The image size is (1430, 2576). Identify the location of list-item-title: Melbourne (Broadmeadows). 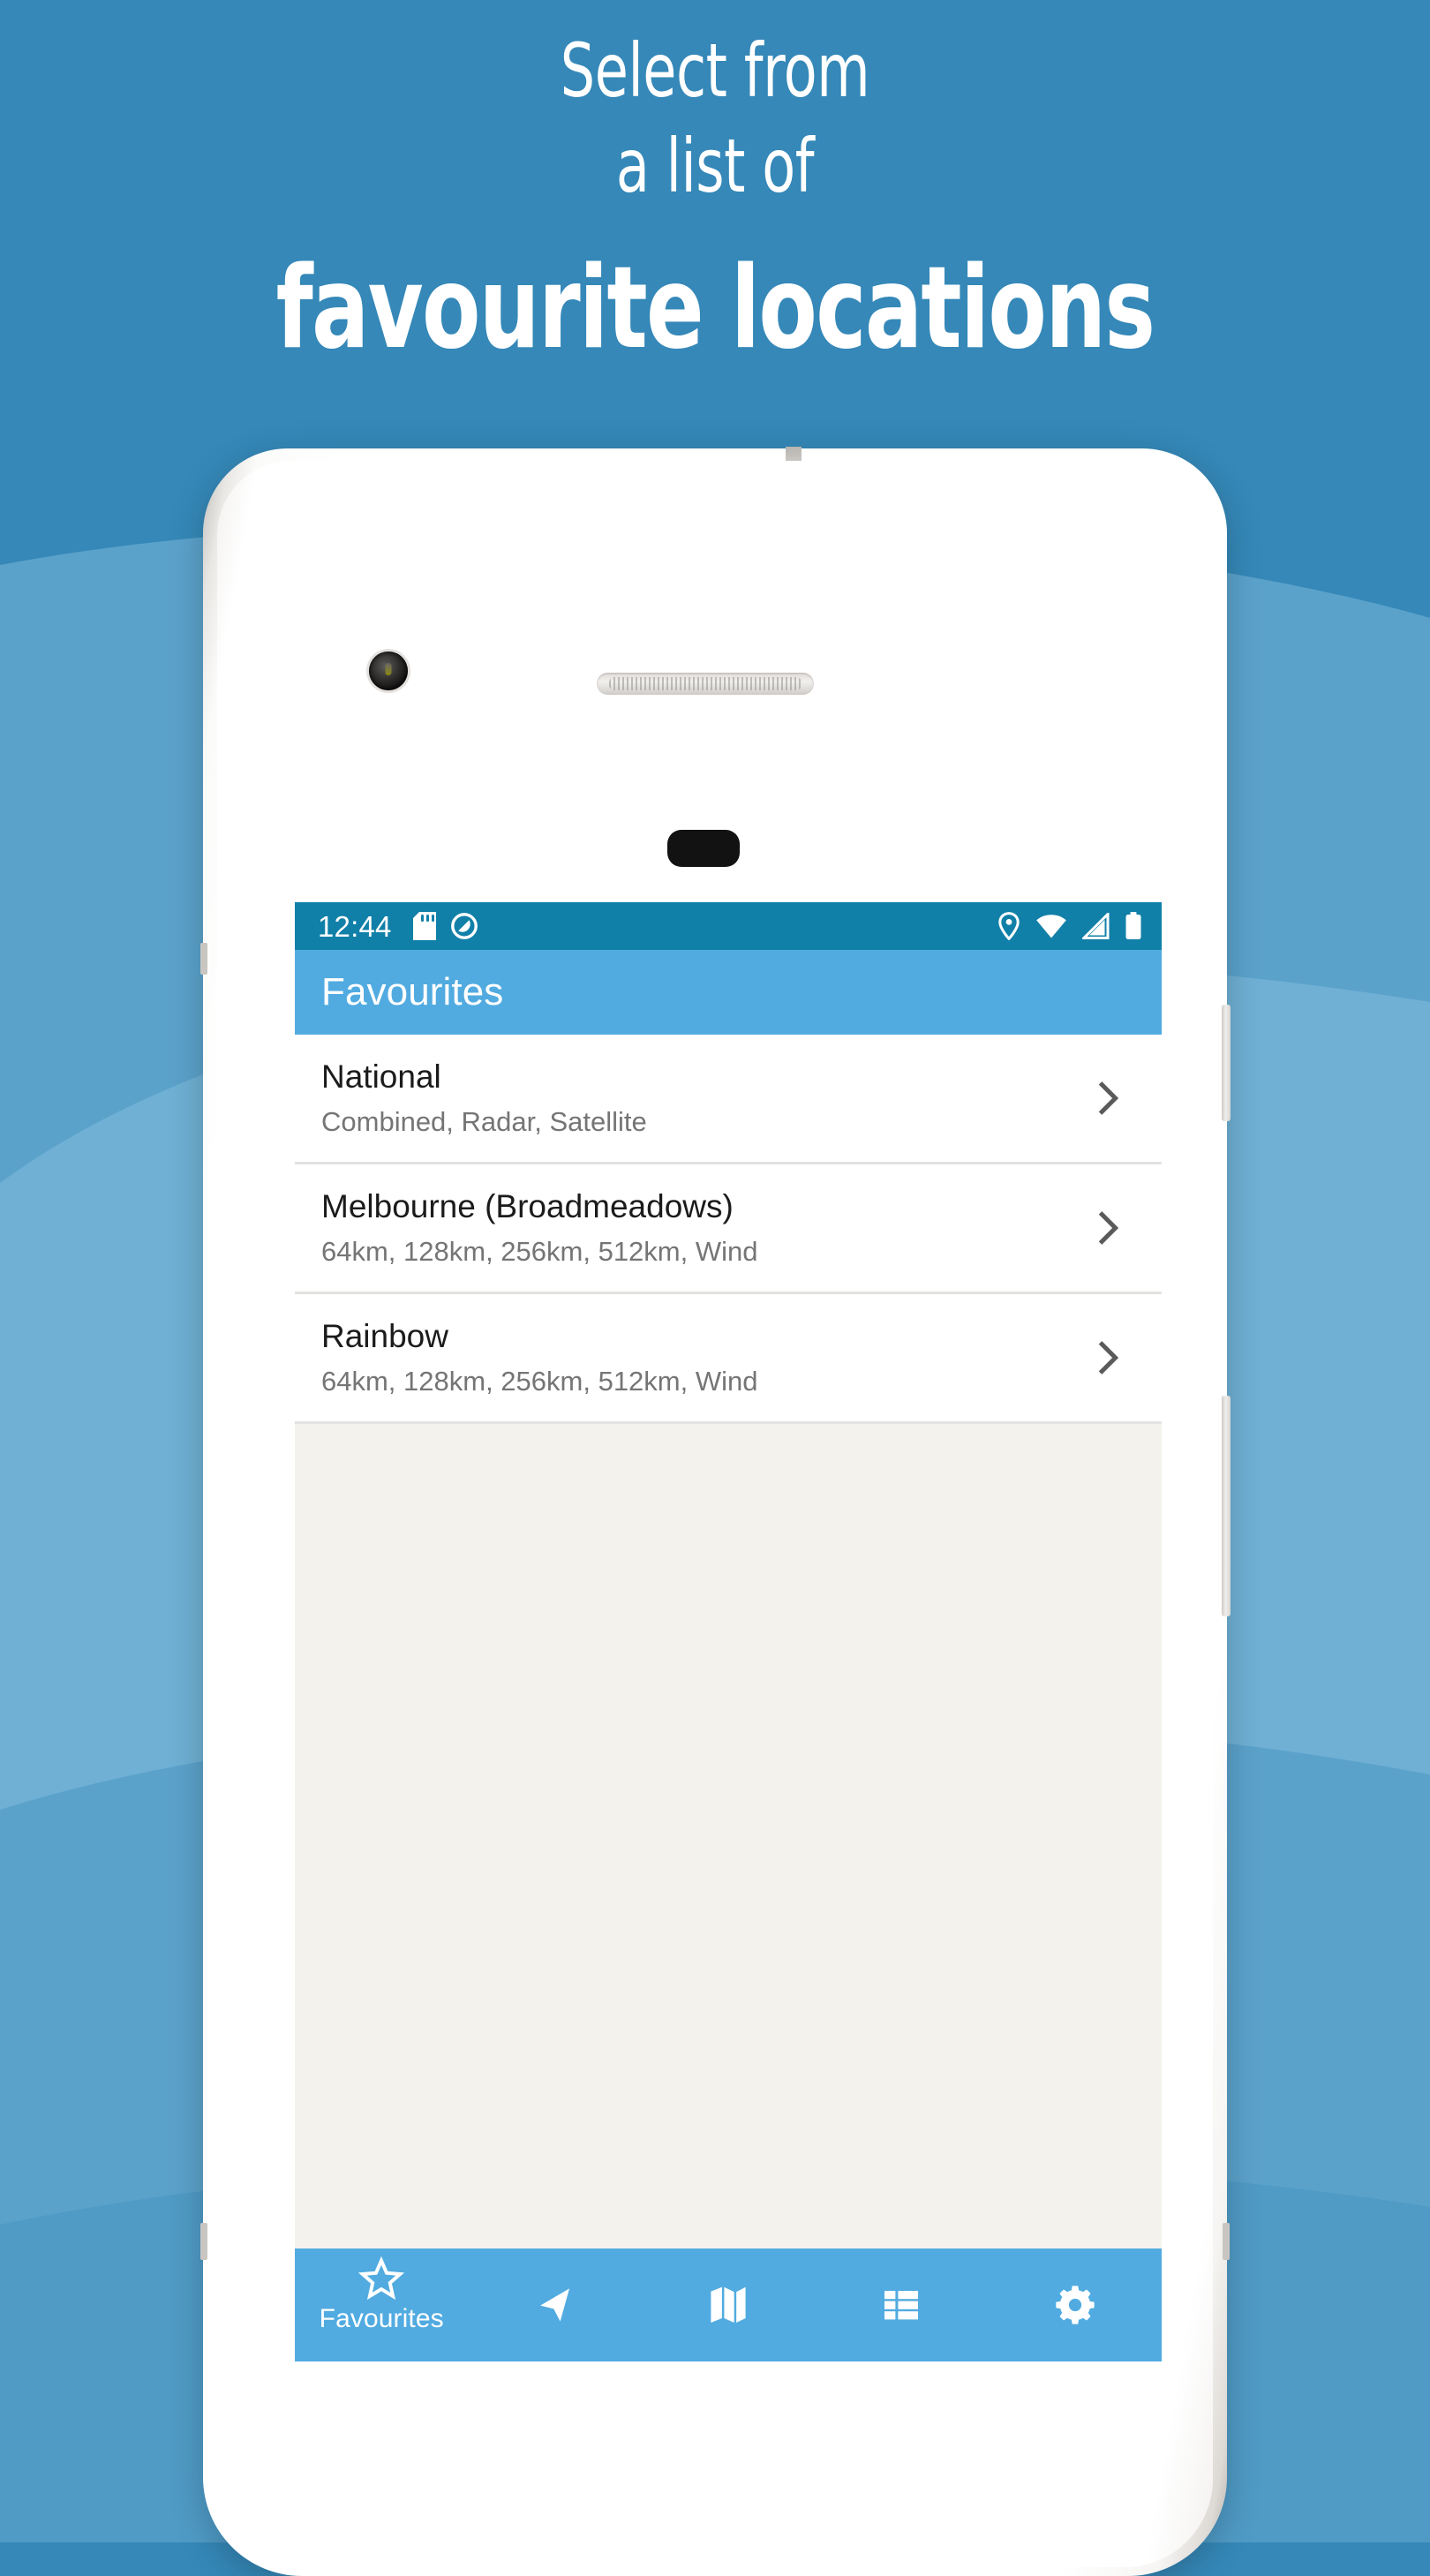
(527, 1207).